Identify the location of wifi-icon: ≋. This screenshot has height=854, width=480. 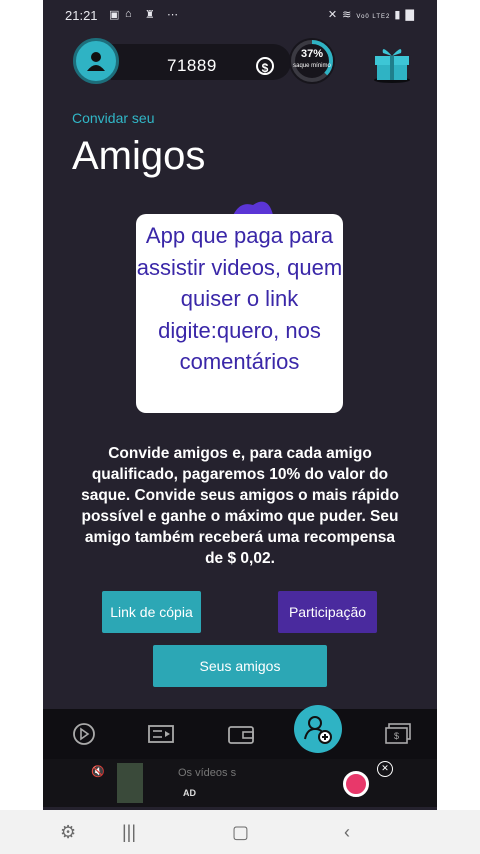
(347, 15).